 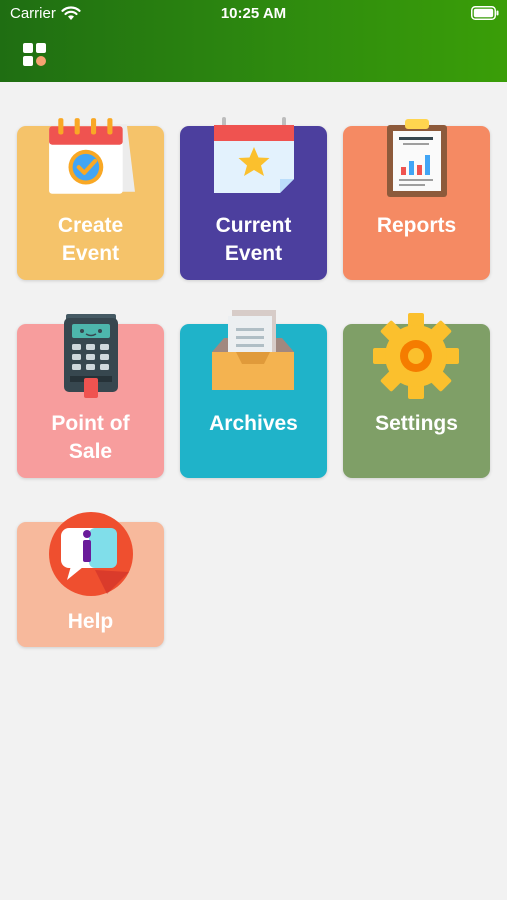 I want to click on current-event-label: Current Event, so click(x=253, y=239).